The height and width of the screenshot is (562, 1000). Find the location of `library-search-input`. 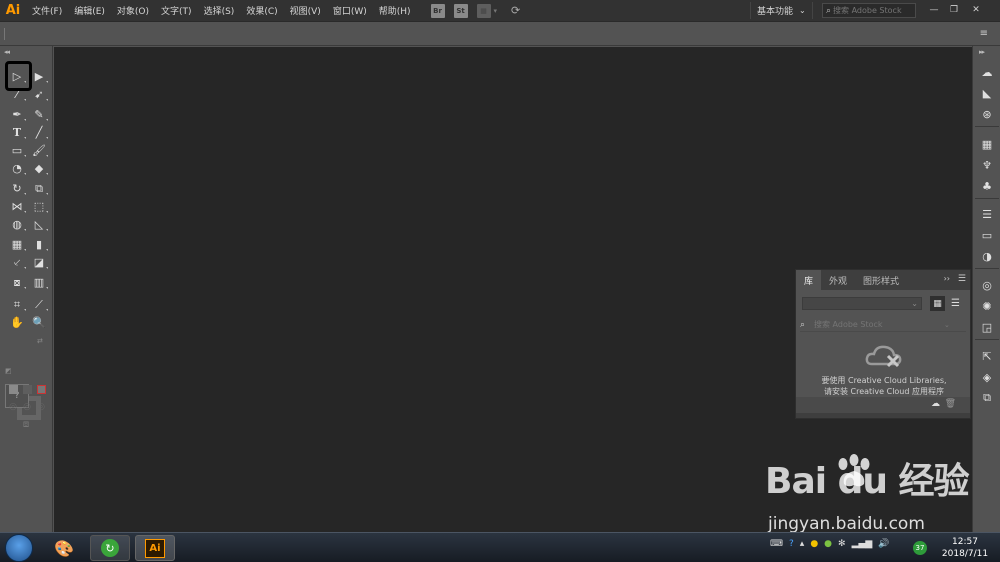

library-search-input is located at coordinates (879, 324).